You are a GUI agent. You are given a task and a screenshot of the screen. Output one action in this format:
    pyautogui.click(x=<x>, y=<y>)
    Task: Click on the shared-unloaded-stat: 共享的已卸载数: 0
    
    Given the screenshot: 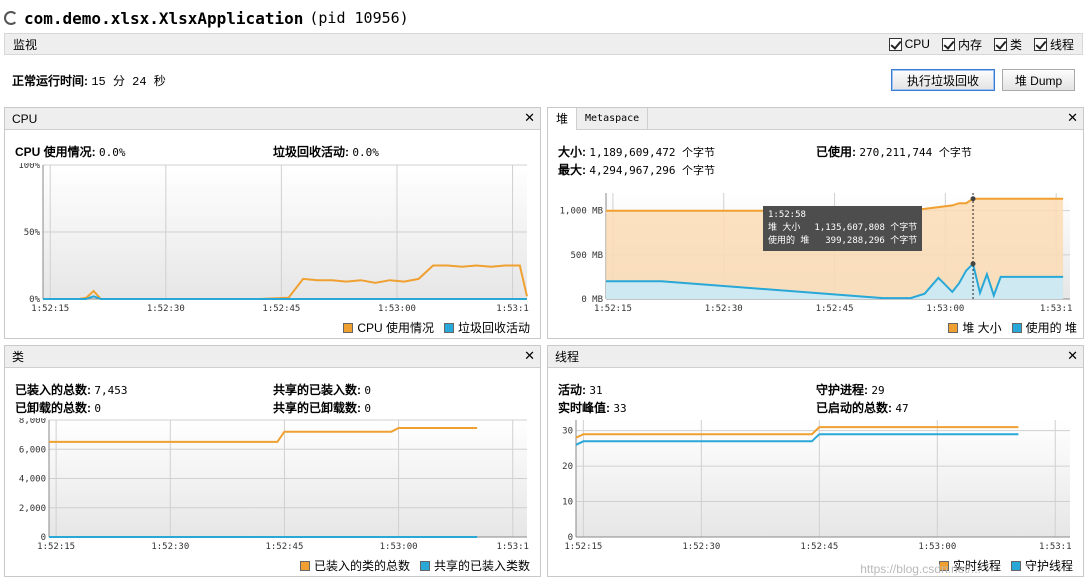 What is the action you would take?
    pyautogui.click(x=322, y=407)
    